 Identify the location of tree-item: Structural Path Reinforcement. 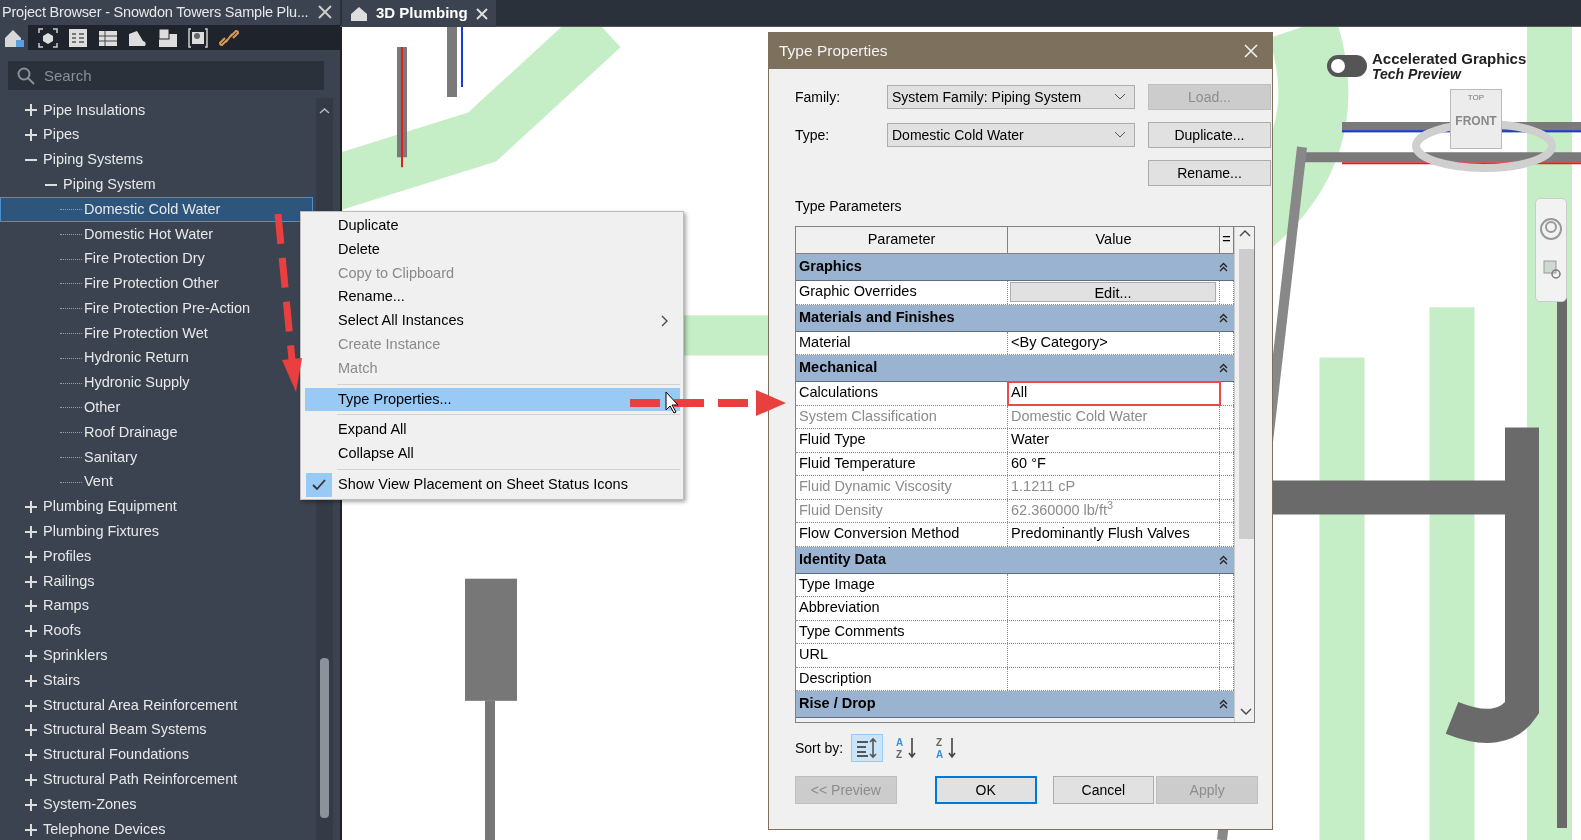
(156, 780).